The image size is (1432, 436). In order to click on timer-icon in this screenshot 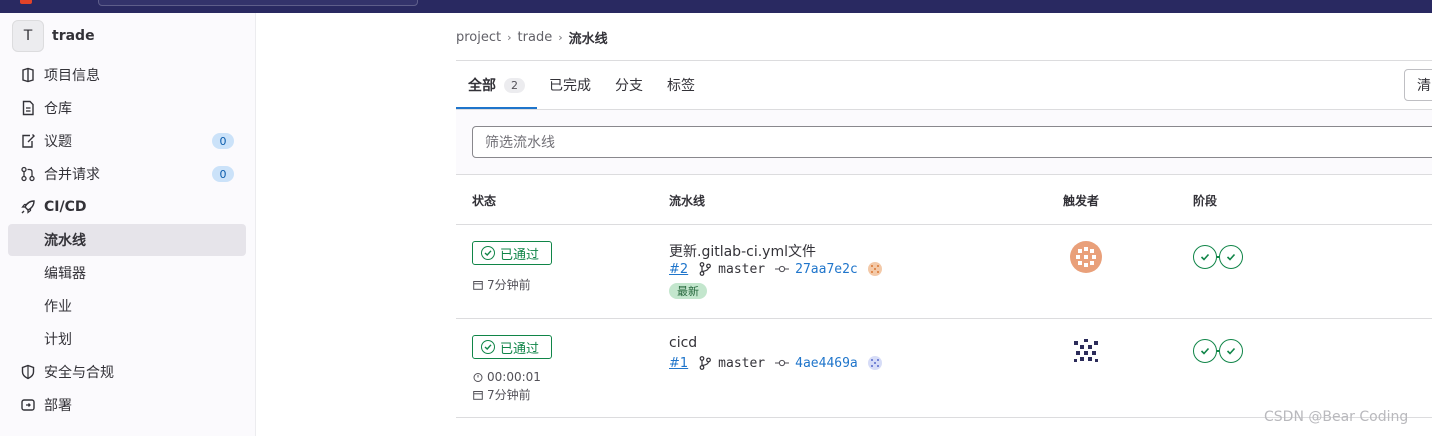, I will do `click(477, 377)`.